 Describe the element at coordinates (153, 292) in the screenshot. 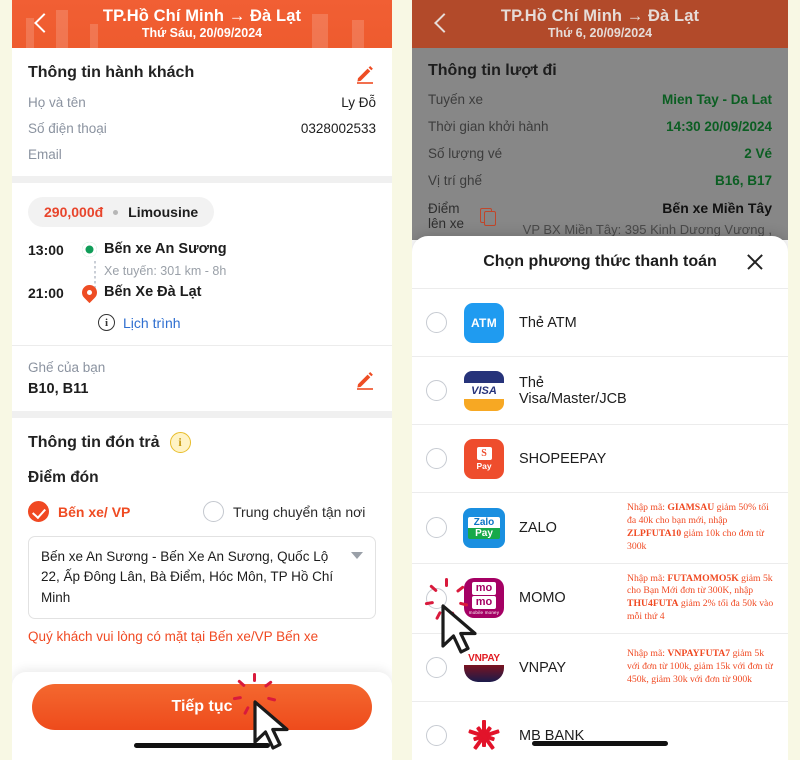

I see `arrive-place: Bến Xe Đà Lạt` at that location.